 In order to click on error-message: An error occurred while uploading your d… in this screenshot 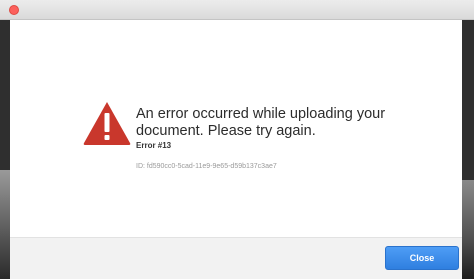, I will do `click(261, 122)`.